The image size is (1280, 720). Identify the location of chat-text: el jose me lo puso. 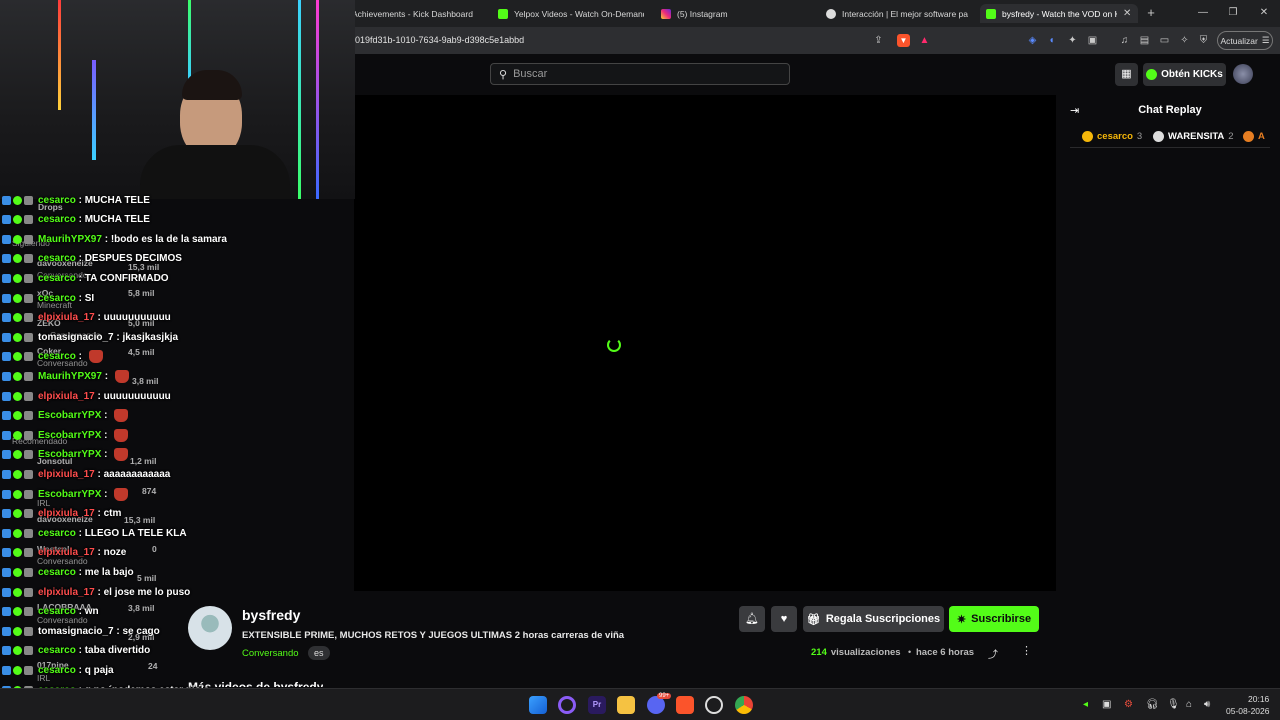
(147, 592).